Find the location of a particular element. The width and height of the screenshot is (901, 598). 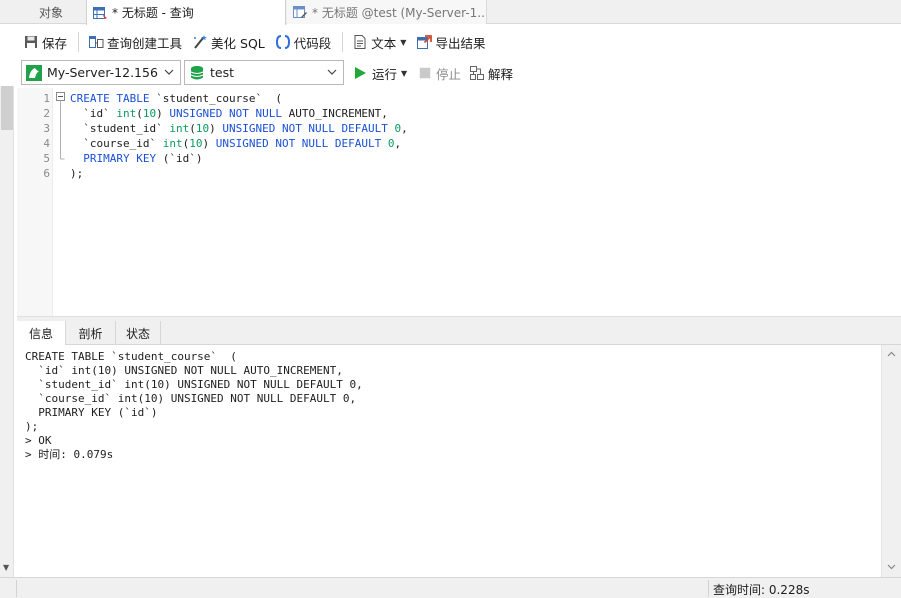

code-snippet-button: 代码段 is located at coordinates (303, 42).